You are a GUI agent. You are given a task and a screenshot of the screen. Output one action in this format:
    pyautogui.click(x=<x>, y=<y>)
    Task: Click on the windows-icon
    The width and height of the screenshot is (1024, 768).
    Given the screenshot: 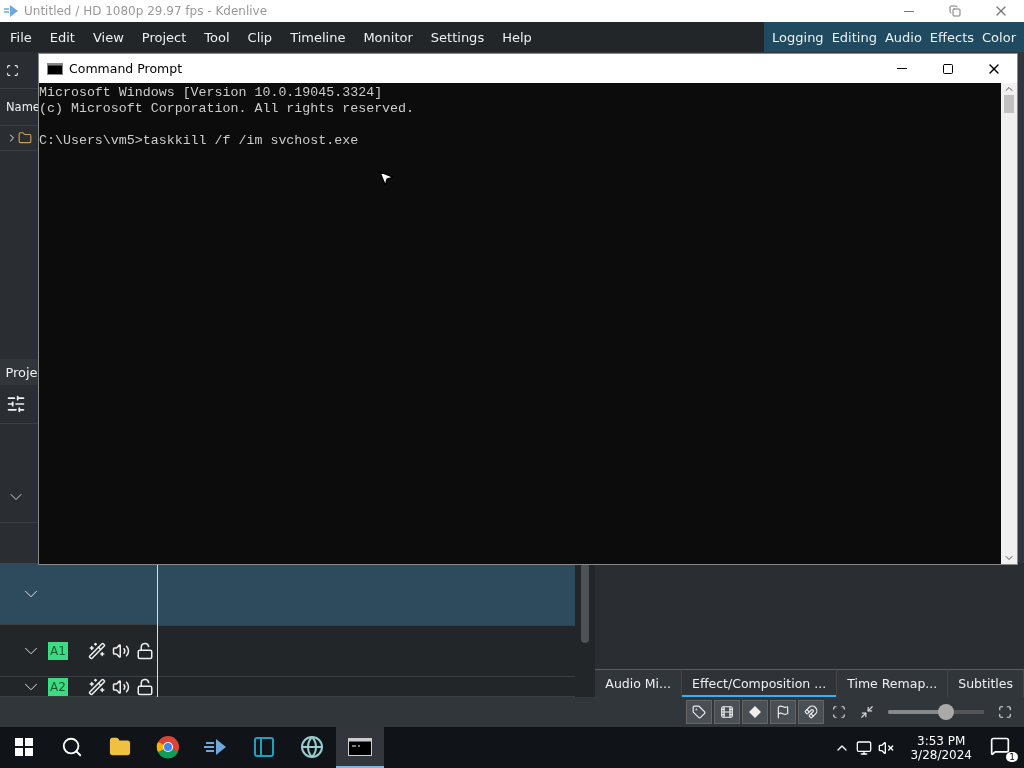 What is the action you would take?
    pyautogui.click(x=24, y=746)
    